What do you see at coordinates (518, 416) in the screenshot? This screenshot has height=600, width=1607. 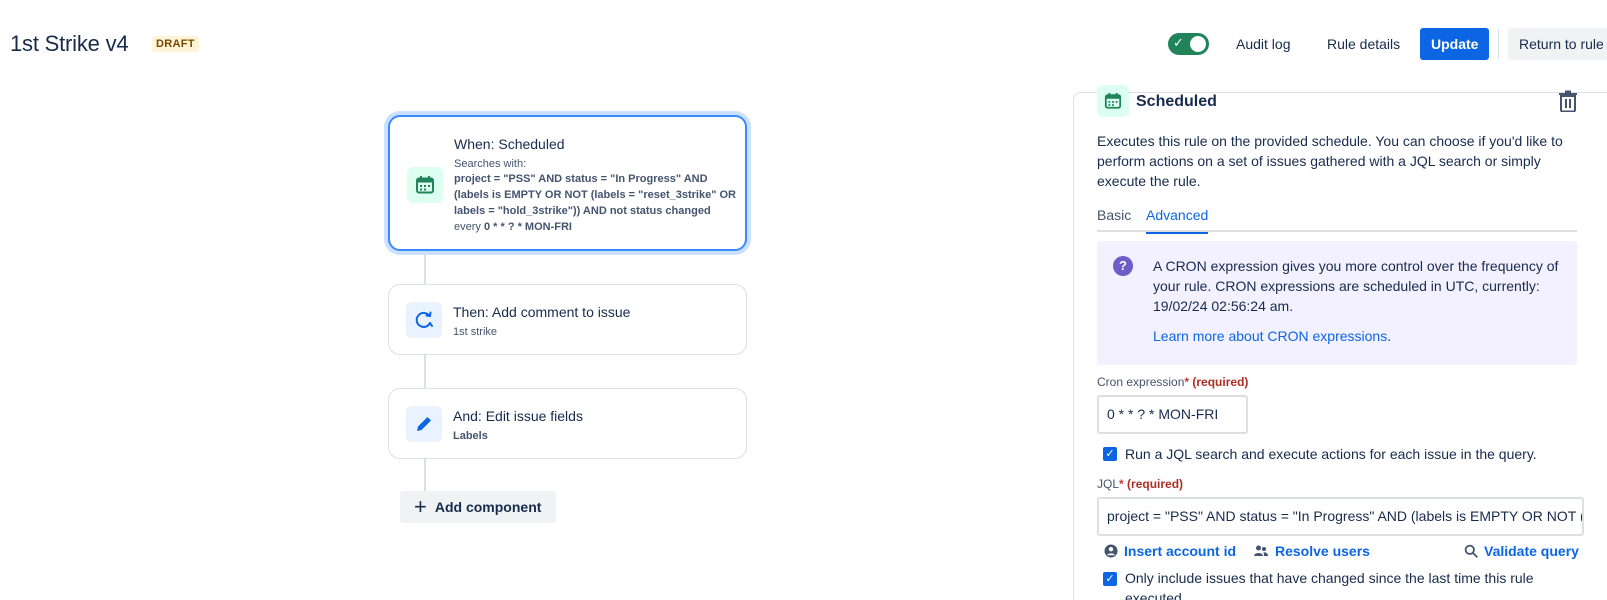 I see `action-title: And: Edit issue fields` at bounding box center [518, 416].